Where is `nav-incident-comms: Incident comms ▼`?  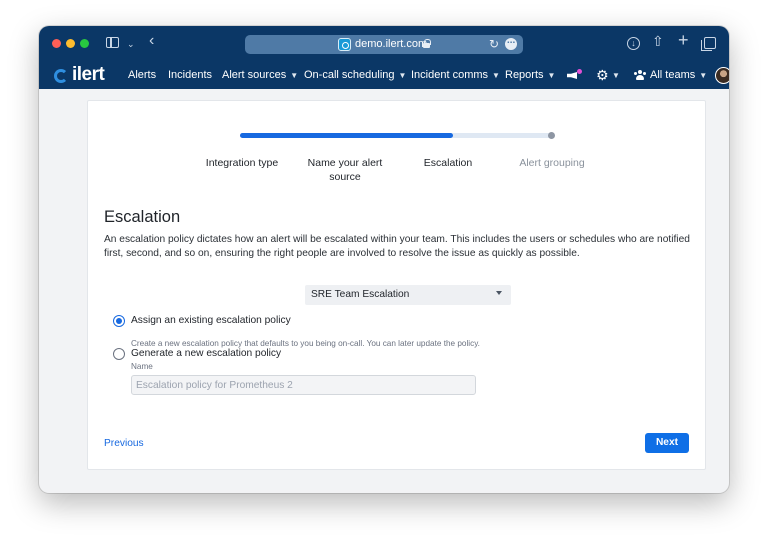 nav-incident-comms: Incident comms ▼ is located at coordinates (455, 75).